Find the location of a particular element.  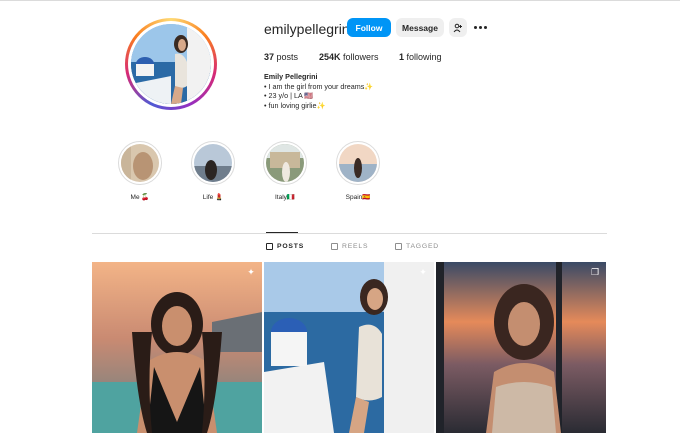

posts-stat: 37 posts is located at coordinates (281, 57).